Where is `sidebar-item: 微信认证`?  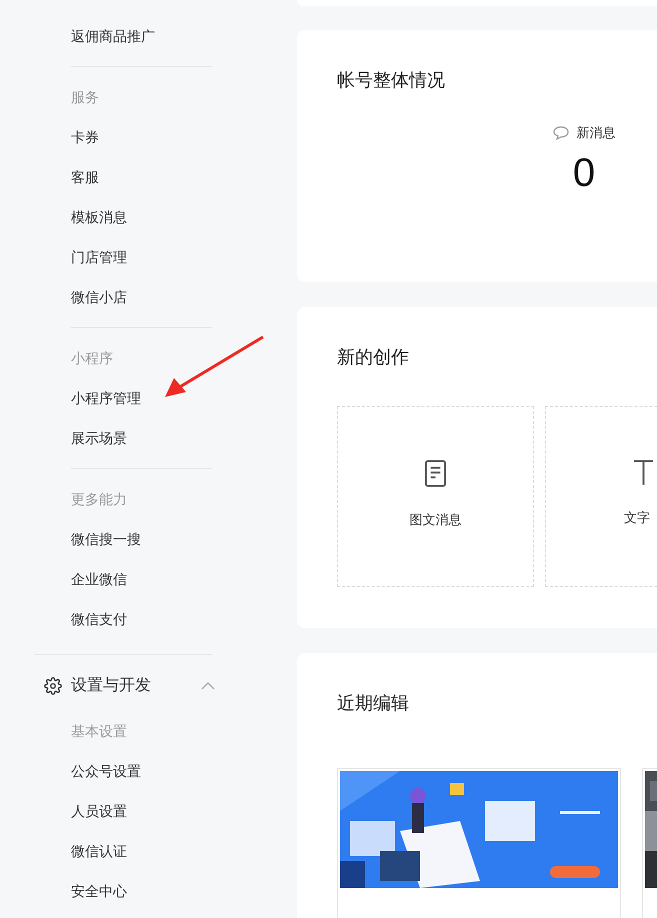 sidebar-item: 微信认证 is located at coordinates (99, 851).